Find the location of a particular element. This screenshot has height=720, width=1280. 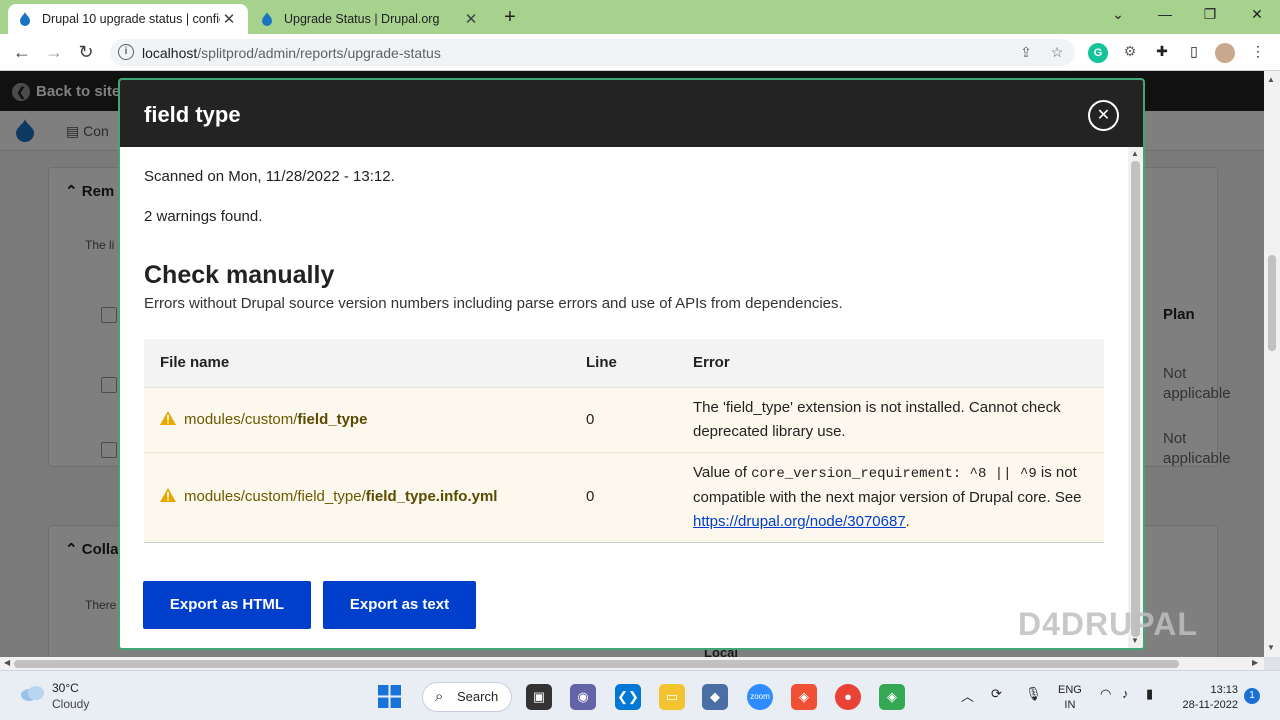

tab-upgrade-status-drupal-org: Upgrade Status | Drupal.org ✕ is located at coordinates (370, 19).